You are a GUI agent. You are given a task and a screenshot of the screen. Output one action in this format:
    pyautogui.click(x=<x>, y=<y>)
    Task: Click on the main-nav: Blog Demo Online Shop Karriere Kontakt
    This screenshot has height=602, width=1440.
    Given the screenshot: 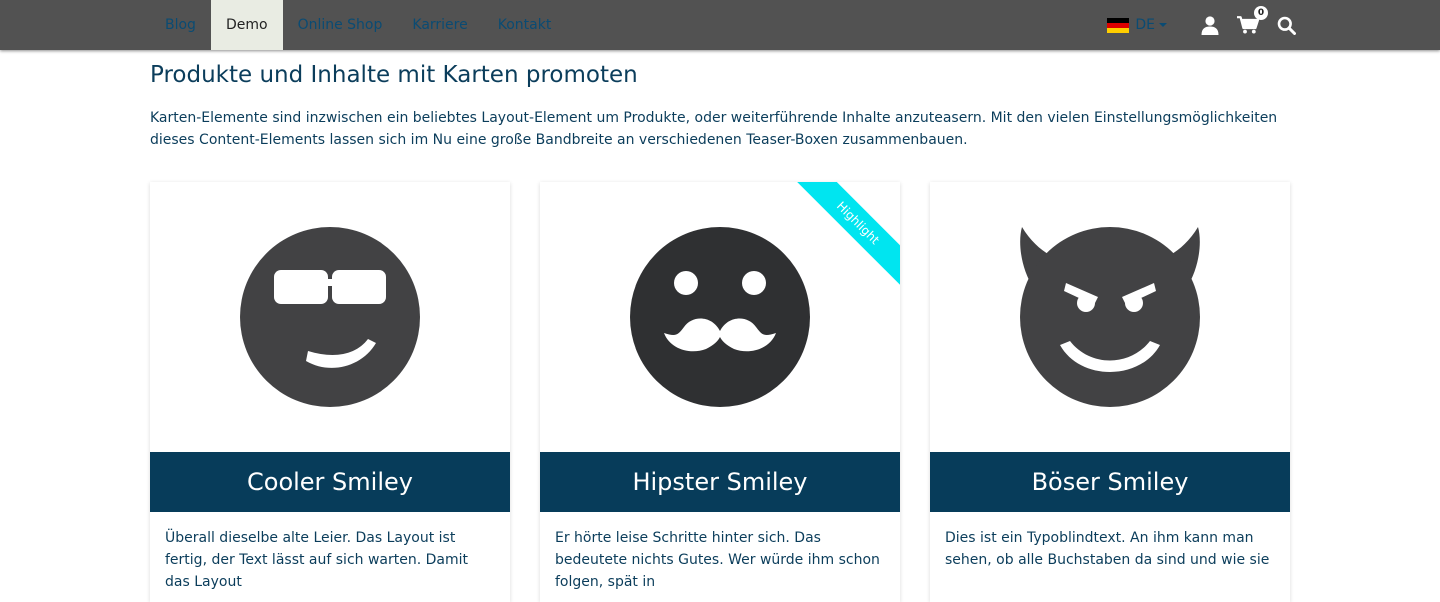 What is the action you would take?
    pyautogui.click(x=358, y=25)
    